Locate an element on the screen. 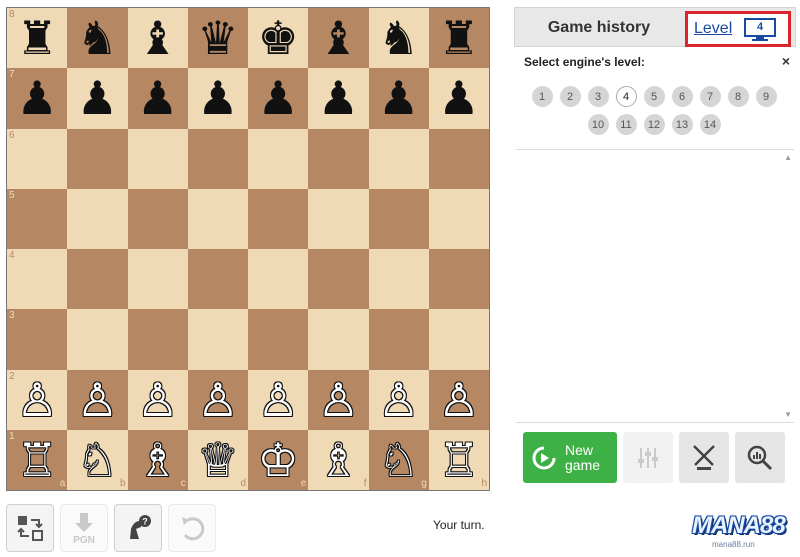 The image size is (800, 557). square-f8: ♝ is located at coordinates (338, 38).